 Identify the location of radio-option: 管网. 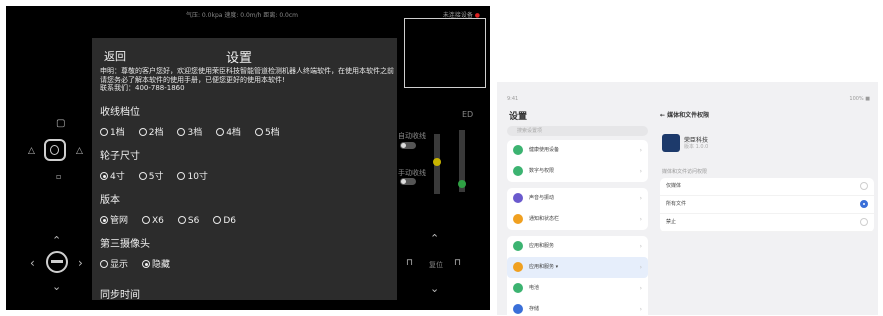
(114, 219).